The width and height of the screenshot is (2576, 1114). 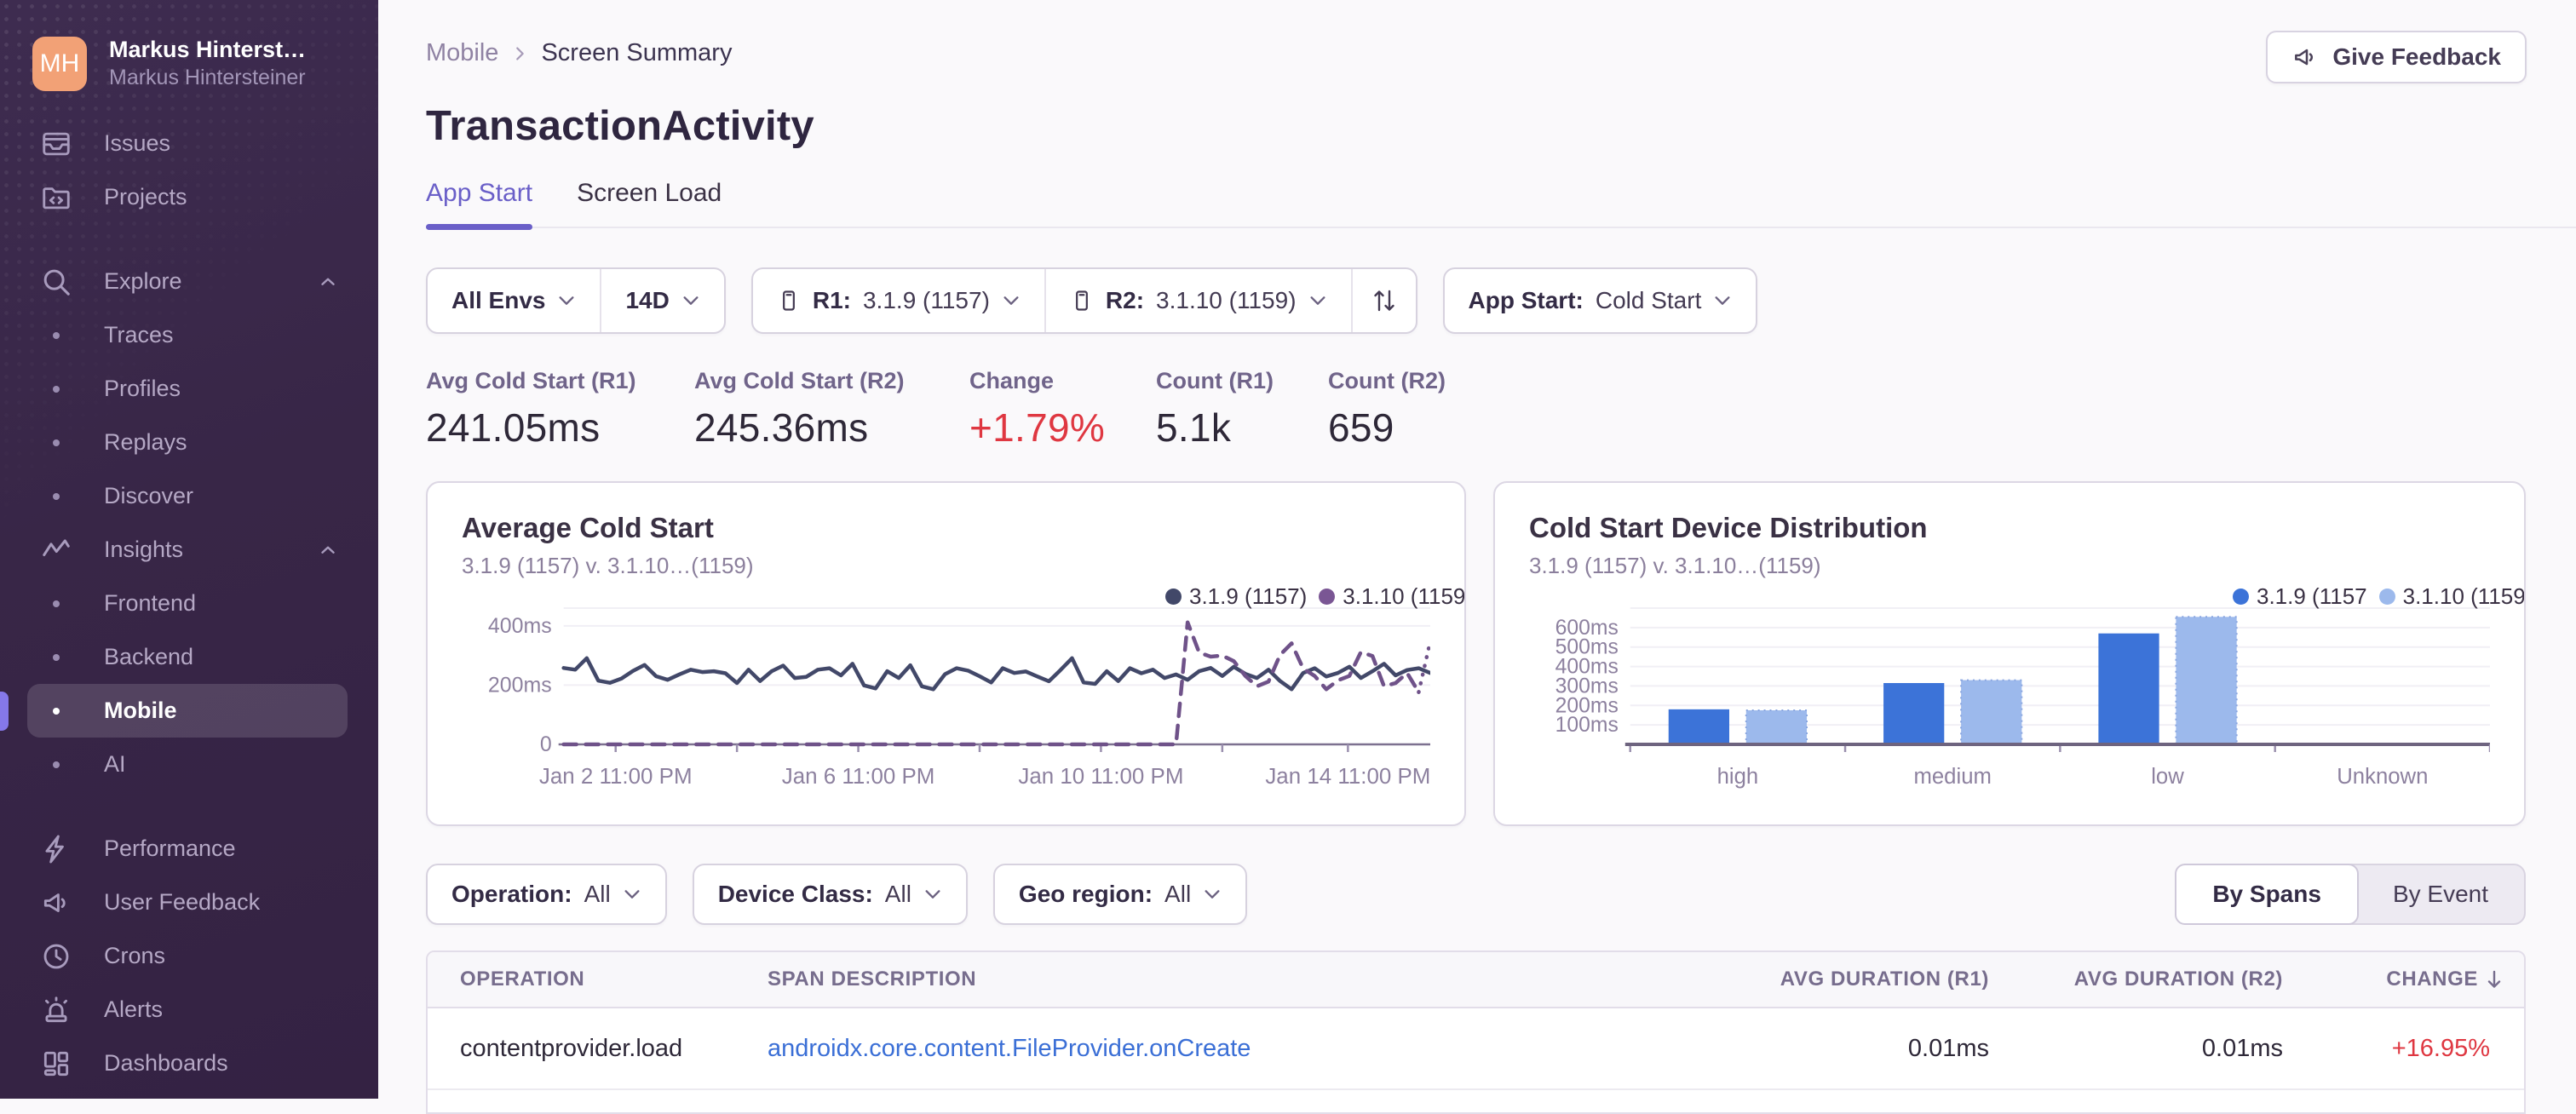 I want to click on legend-label: 3.1.9 (1157), so click(x=1248, y=596).